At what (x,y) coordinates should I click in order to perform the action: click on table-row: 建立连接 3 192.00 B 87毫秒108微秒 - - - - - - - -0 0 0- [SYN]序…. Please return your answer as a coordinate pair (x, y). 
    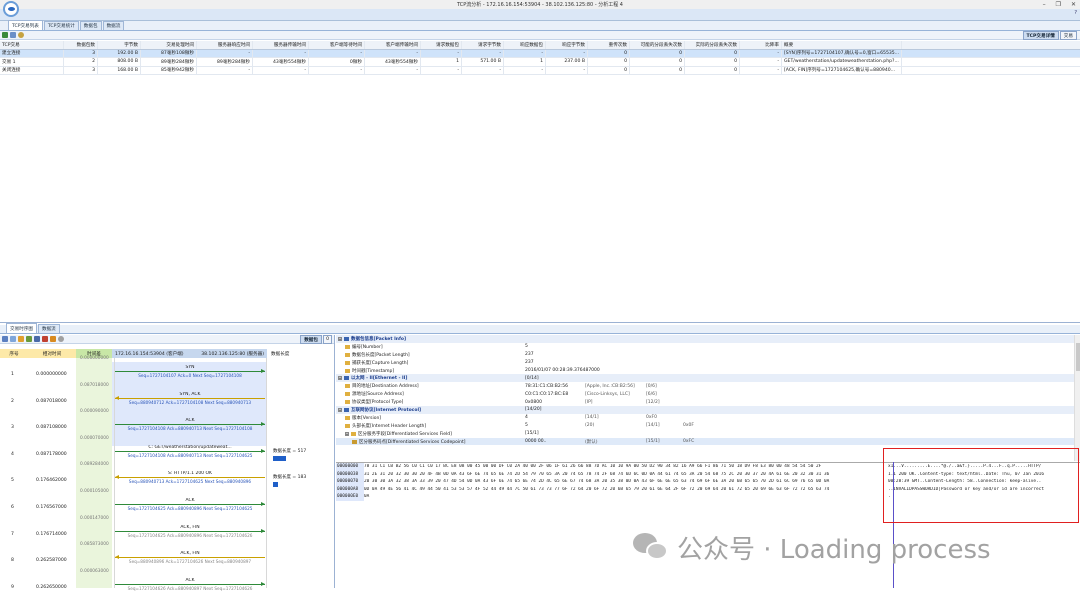
    Looking at the image, I should click on (540, 53).